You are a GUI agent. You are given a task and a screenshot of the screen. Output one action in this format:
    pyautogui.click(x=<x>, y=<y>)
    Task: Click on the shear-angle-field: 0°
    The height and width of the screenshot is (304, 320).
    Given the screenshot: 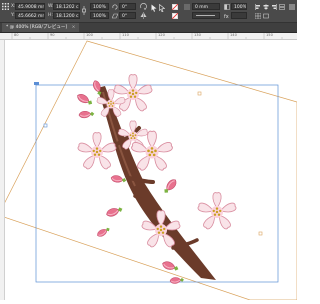 What is the action you would take?
    pyautogui.click(x=127, y=15)
    